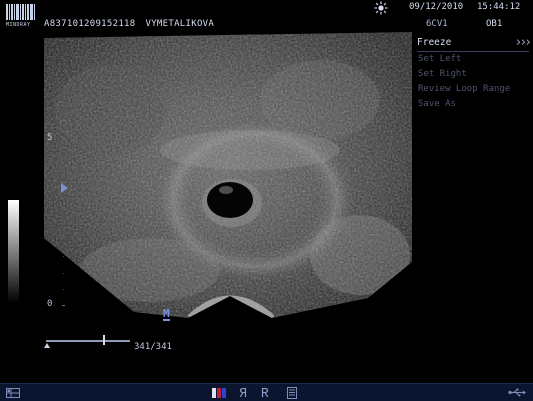  Describe the element at coordinates (103, 340) in the screenshot. I see `cine-position-cursor` at that location.